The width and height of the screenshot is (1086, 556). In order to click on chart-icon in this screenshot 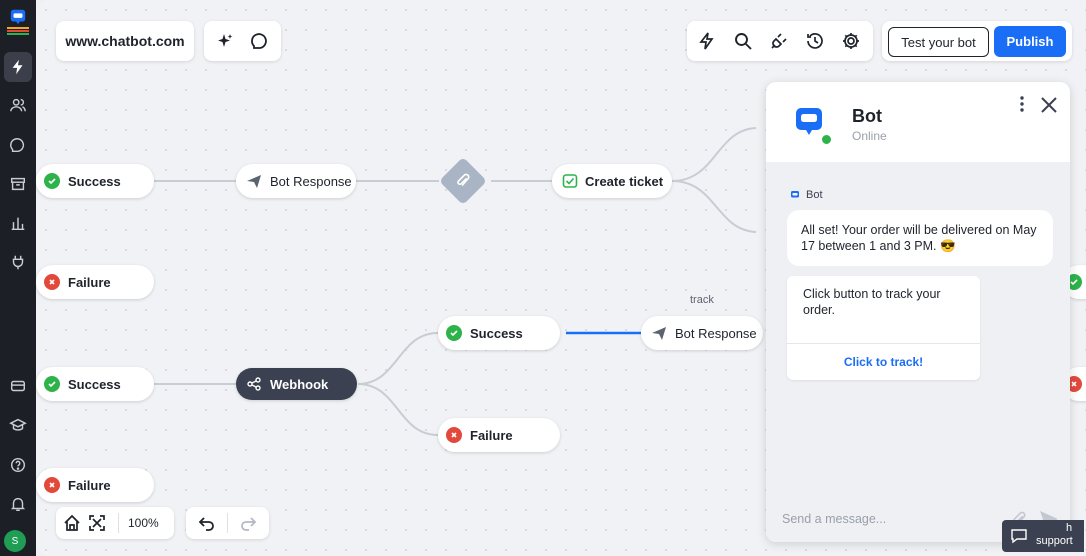, I will do `click(18, 223)`.